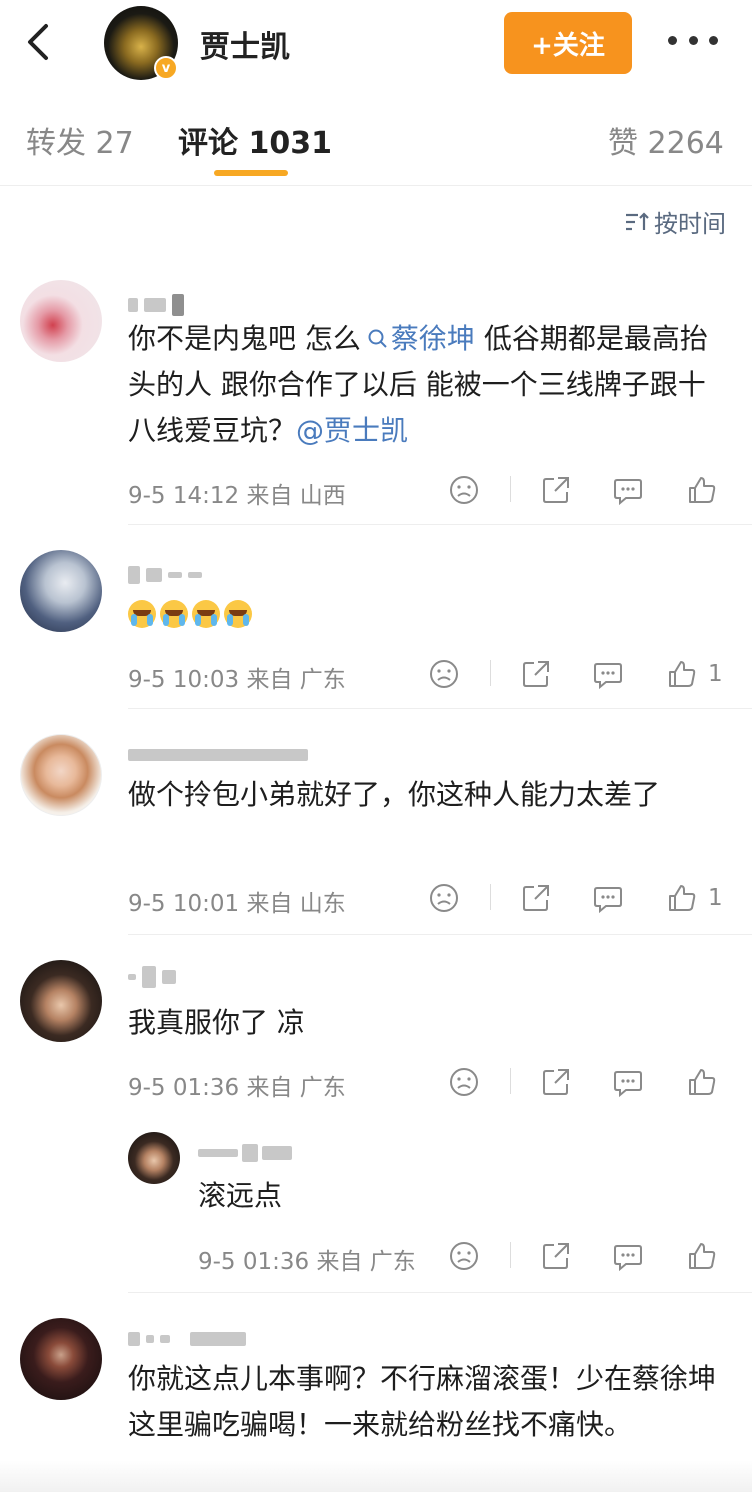 This screenshot has height=1492, width=752. I want to click on more-options-icon, so click(693, 40).